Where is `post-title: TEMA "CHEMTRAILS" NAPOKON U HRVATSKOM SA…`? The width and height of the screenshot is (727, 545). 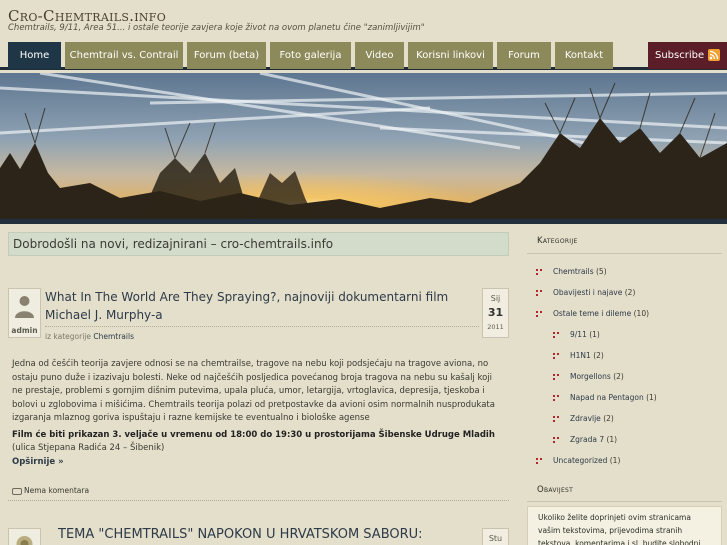
post-title: TEMA "CHEMTRAILS" NAPOKON U HRVATSKOM SA… is located at coordinates (272, 535).